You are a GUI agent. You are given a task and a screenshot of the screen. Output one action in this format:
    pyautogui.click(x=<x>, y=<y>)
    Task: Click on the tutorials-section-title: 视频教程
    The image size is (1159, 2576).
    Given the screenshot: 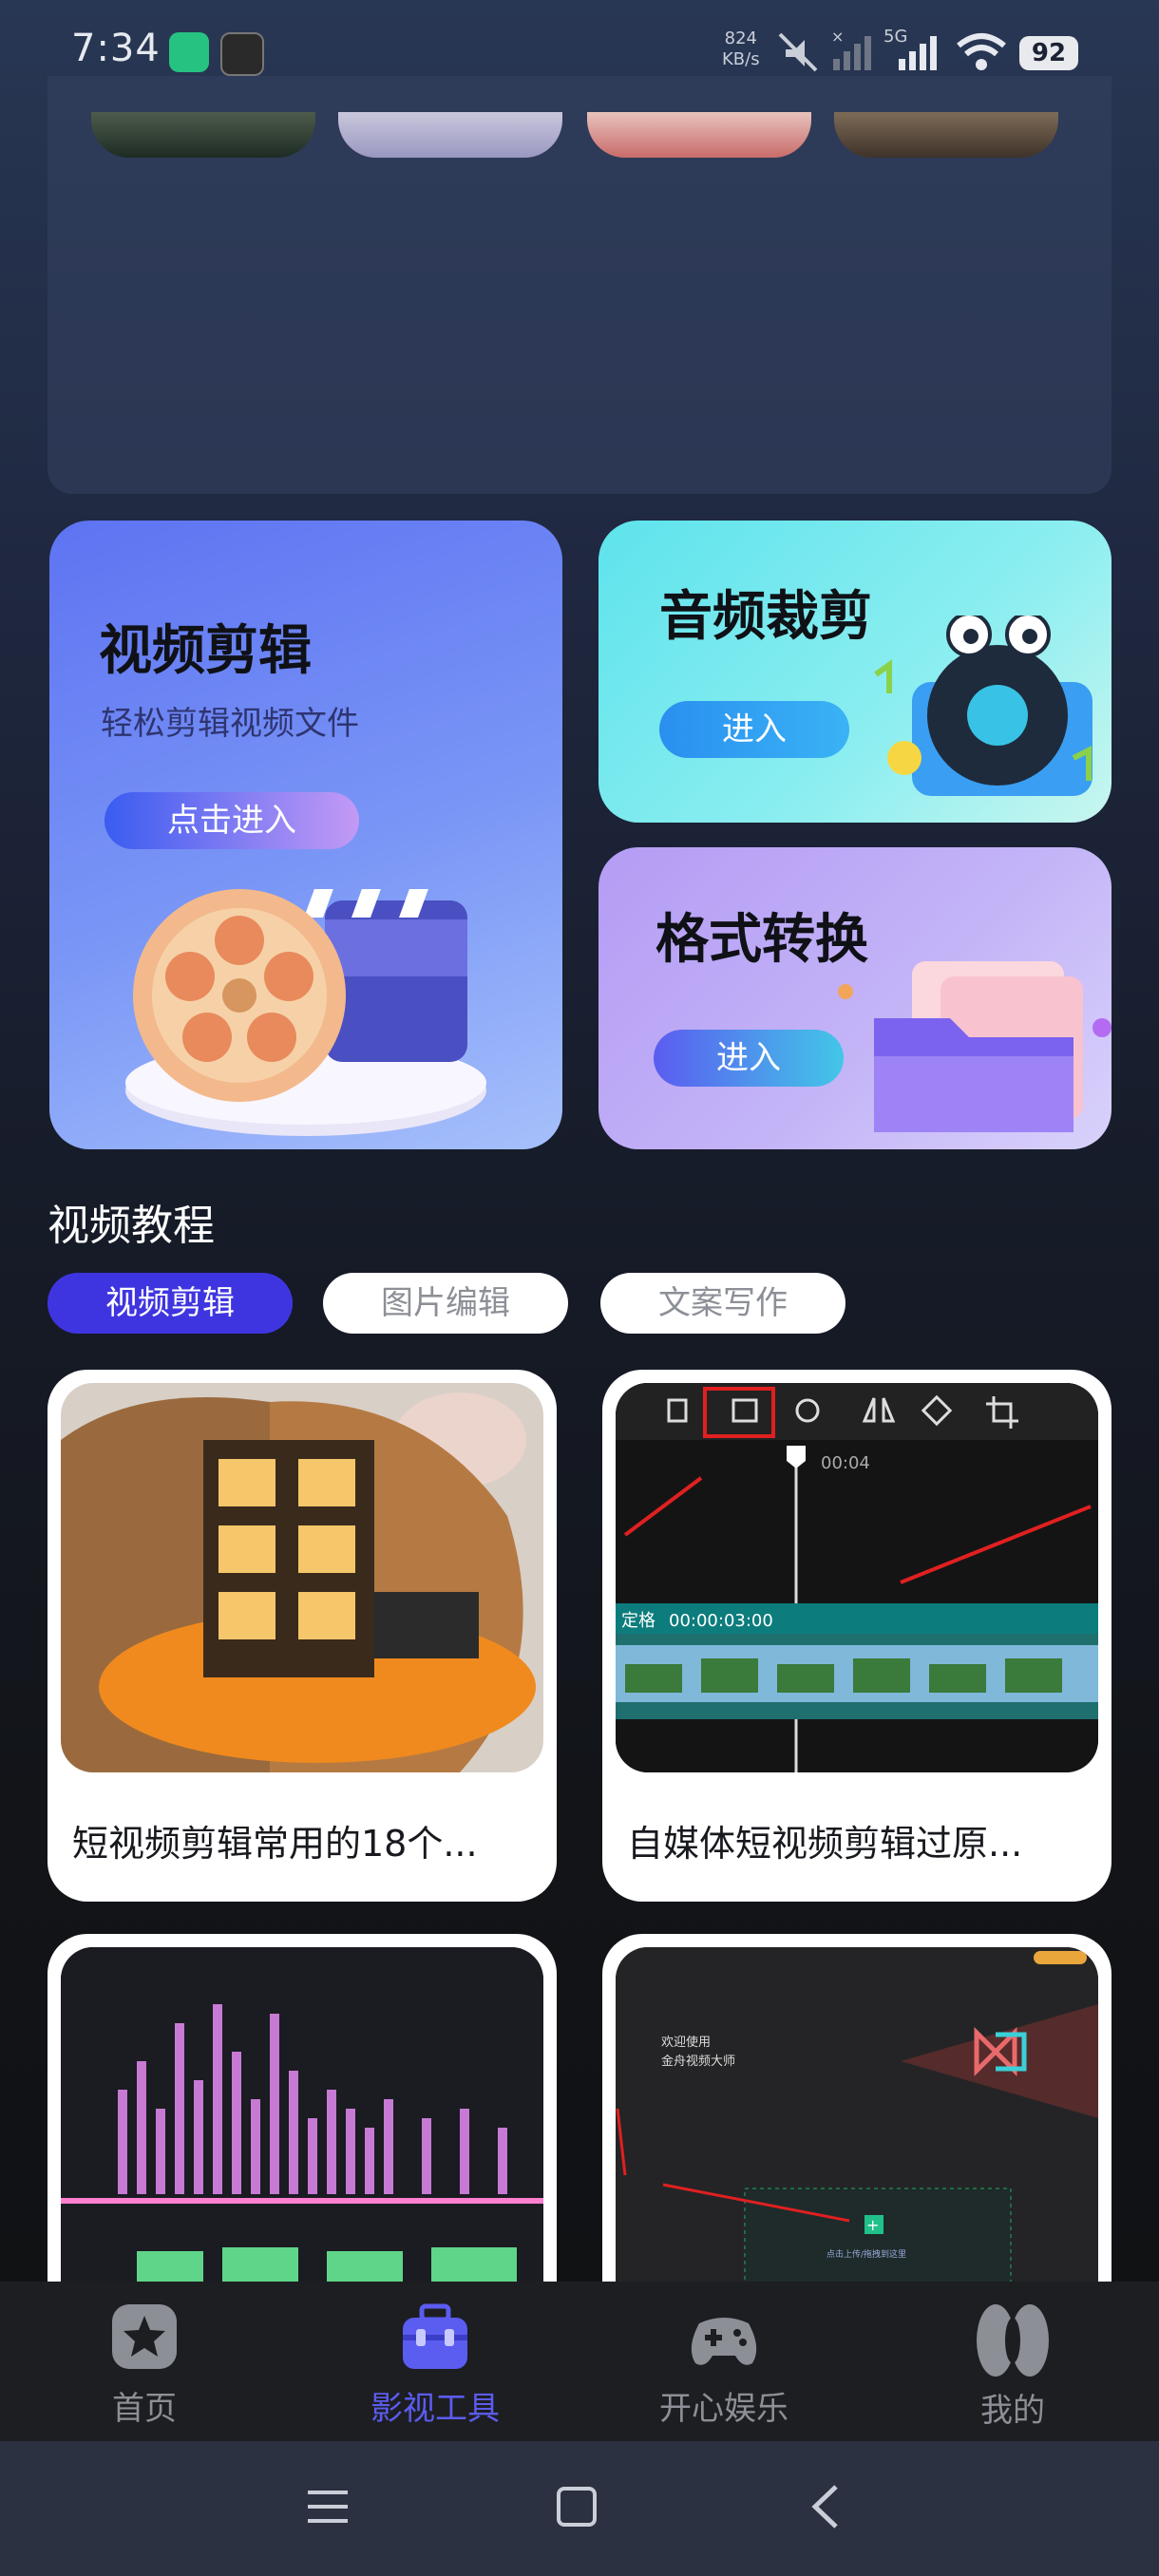 What is the action you would take?
    pyautogui.click(x=131, y=1226)
    